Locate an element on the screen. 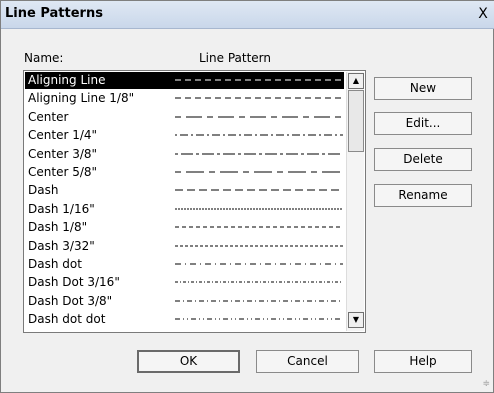 The height and width of the screenshot is (393, 494). pattern-row: Center 1/4" is located at coordinates (184, 135).